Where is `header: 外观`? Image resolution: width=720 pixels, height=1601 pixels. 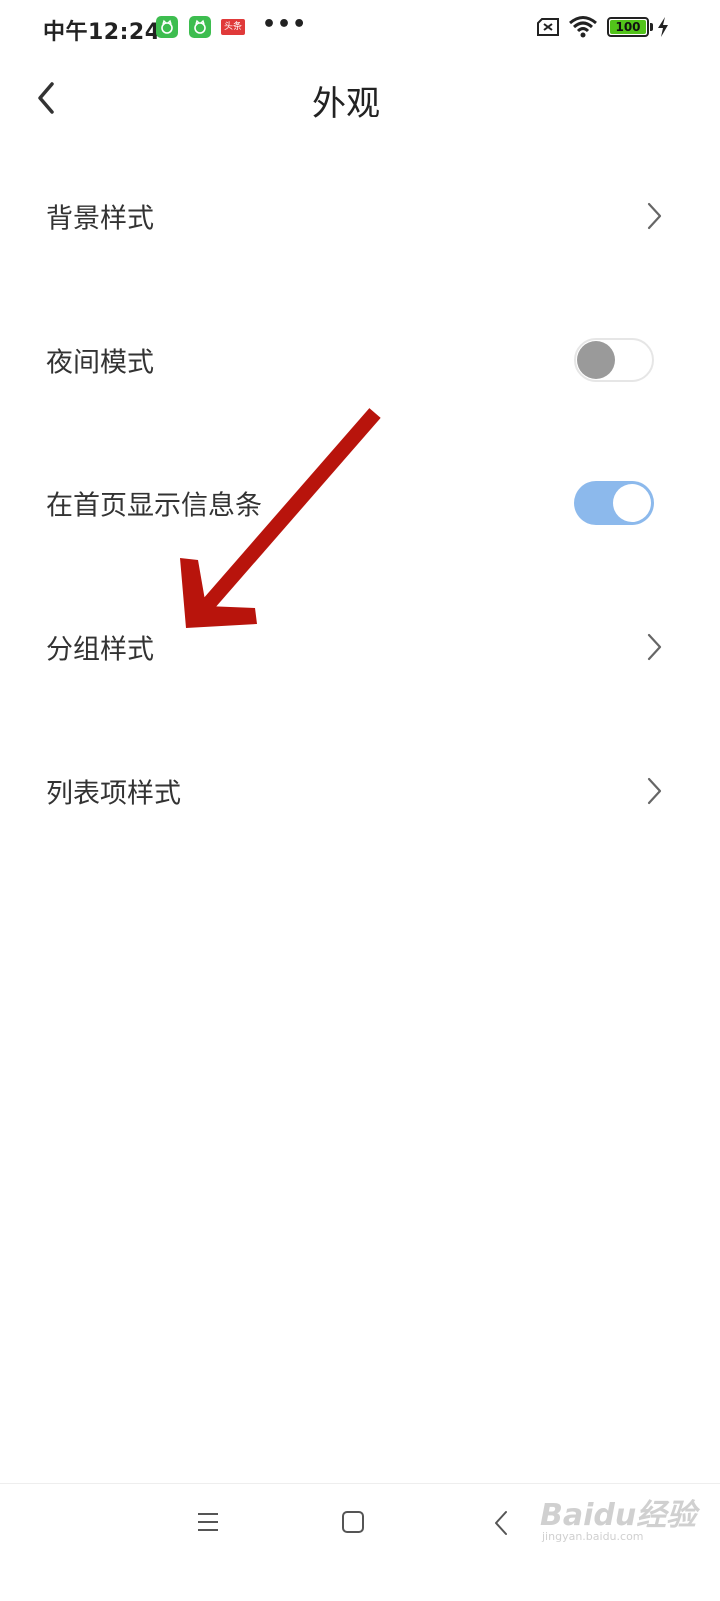
header: 外观 is located at coordinates (360, 98).